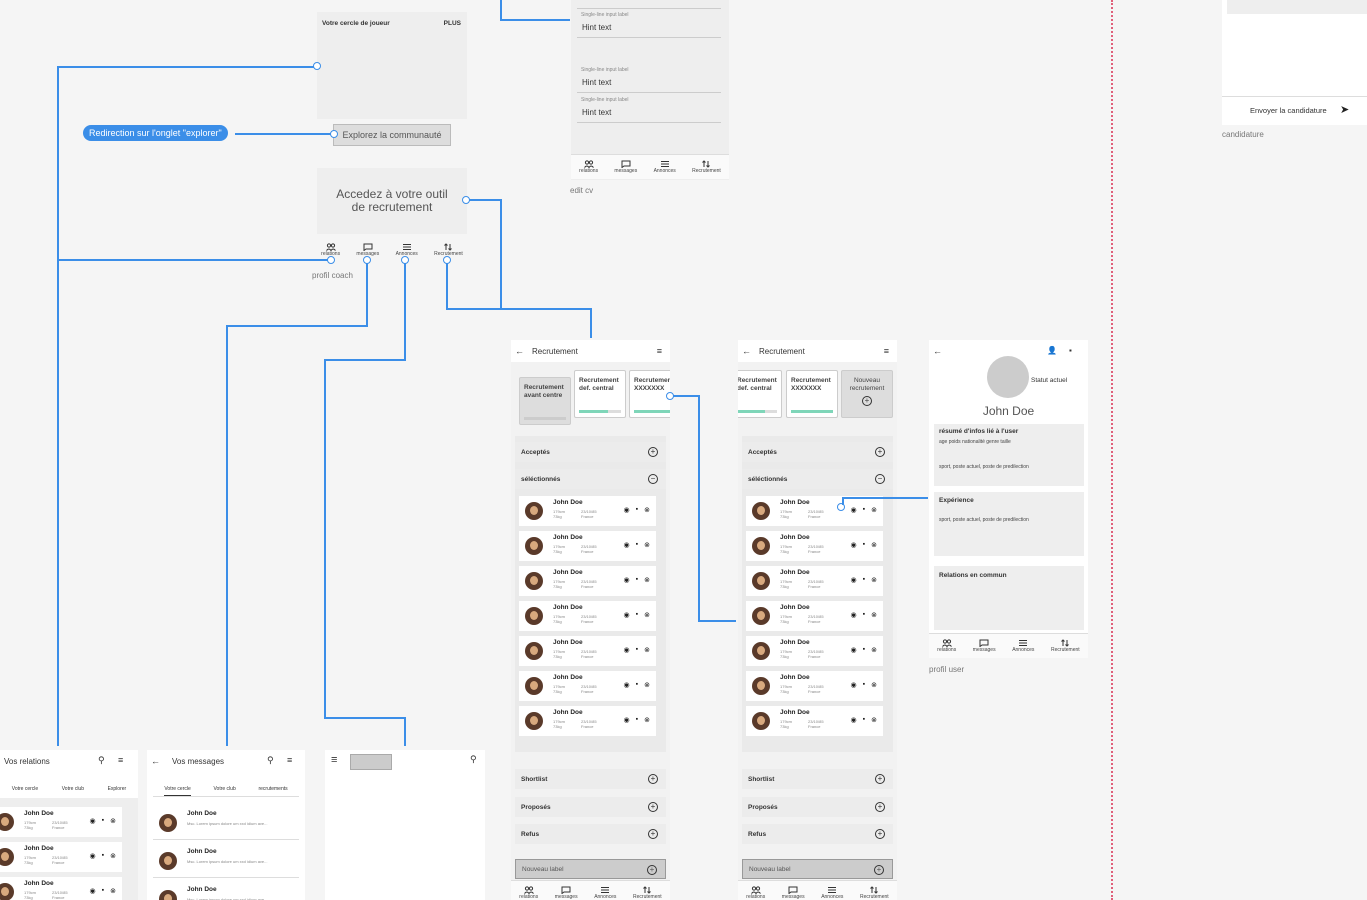 The height and width of the screenshot is (900, 1367). What do you see at coordinates (334, 760) in the screenshot?
I see `menu-icon: ≡` at bounding box center [334, 760].